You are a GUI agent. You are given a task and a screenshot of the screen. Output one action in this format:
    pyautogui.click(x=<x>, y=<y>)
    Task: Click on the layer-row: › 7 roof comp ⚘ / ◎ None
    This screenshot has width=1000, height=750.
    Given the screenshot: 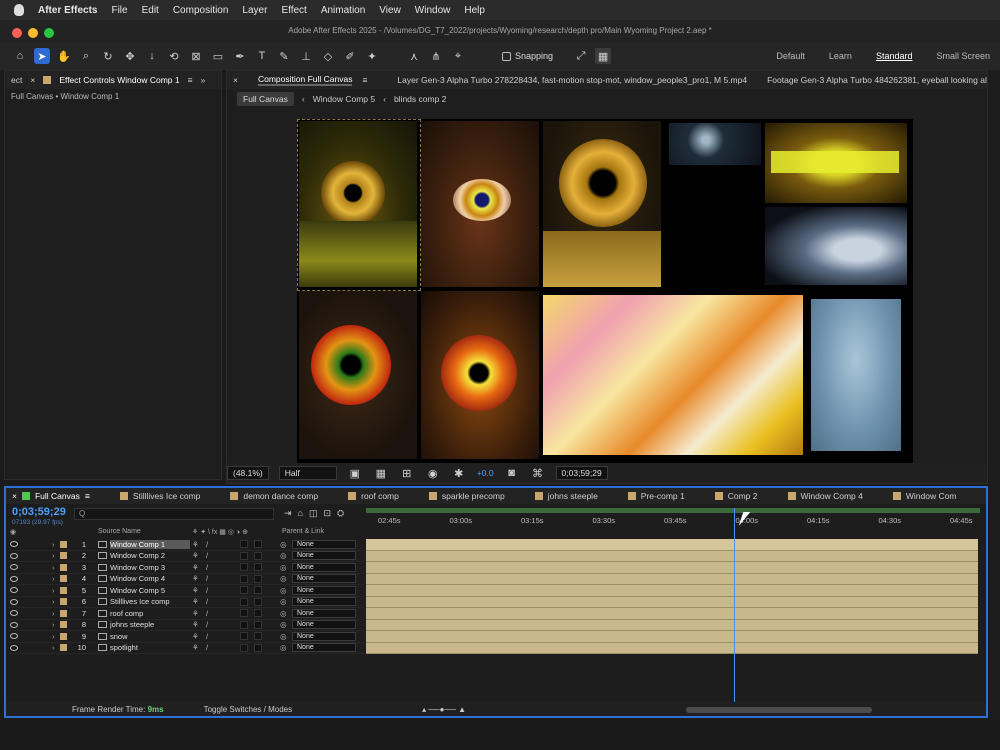 What is the action you would take?
    pyautogui.click(x=186, y=614)
    